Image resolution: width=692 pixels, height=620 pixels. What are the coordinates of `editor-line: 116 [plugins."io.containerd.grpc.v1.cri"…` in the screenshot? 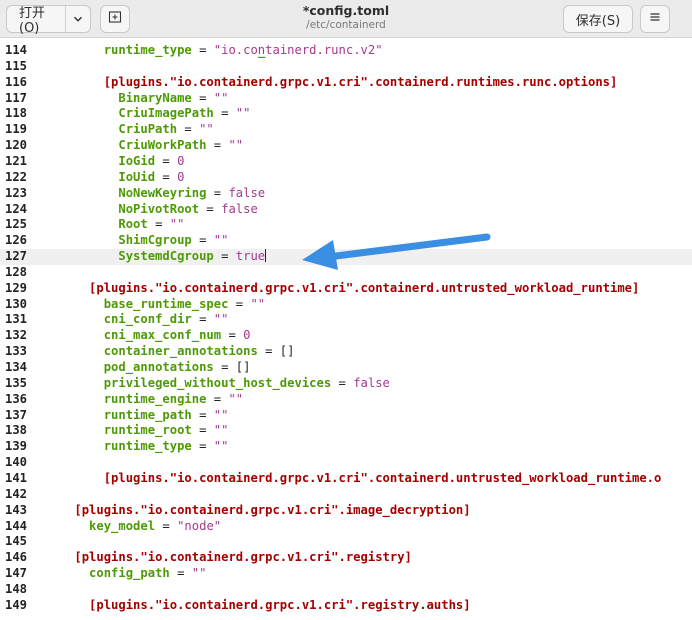 It's located at (346, 83).